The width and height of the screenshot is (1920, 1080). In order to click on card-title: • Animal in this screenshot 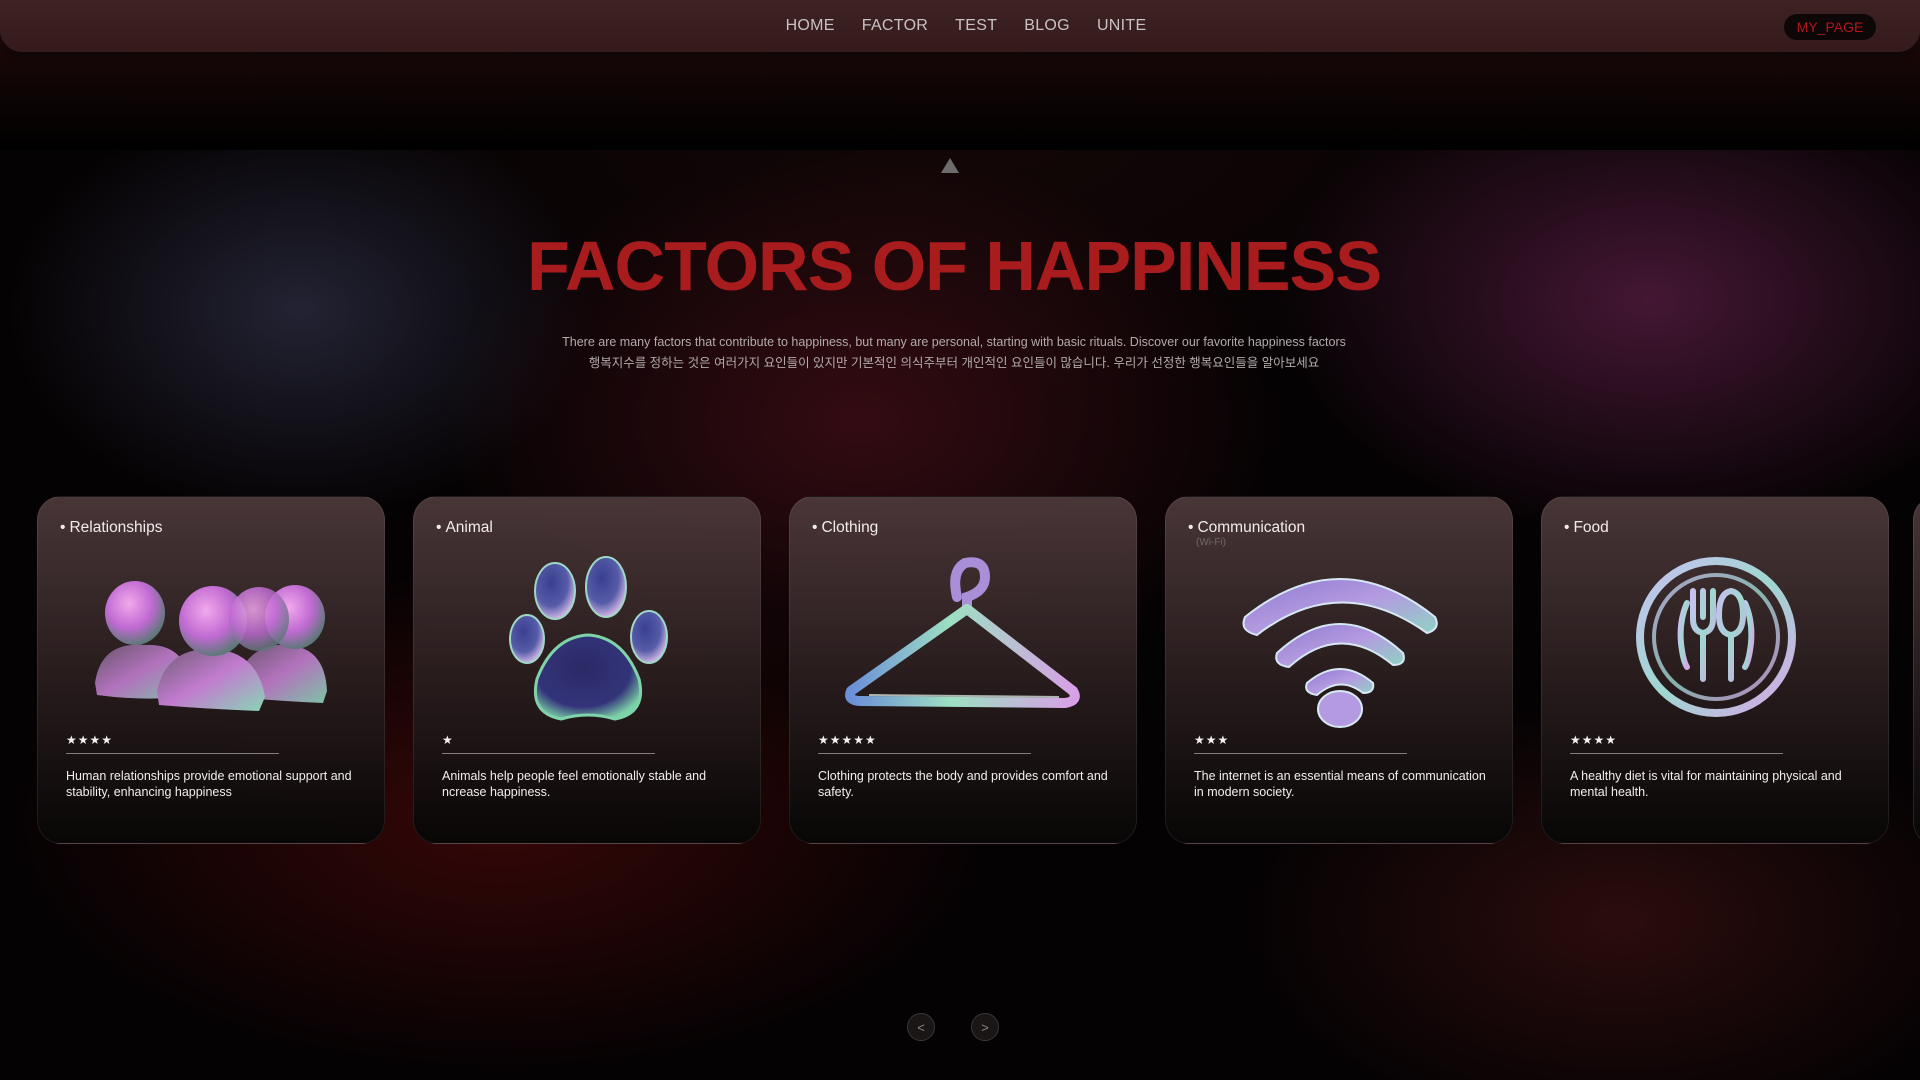, I will do `click(464, 527)`.